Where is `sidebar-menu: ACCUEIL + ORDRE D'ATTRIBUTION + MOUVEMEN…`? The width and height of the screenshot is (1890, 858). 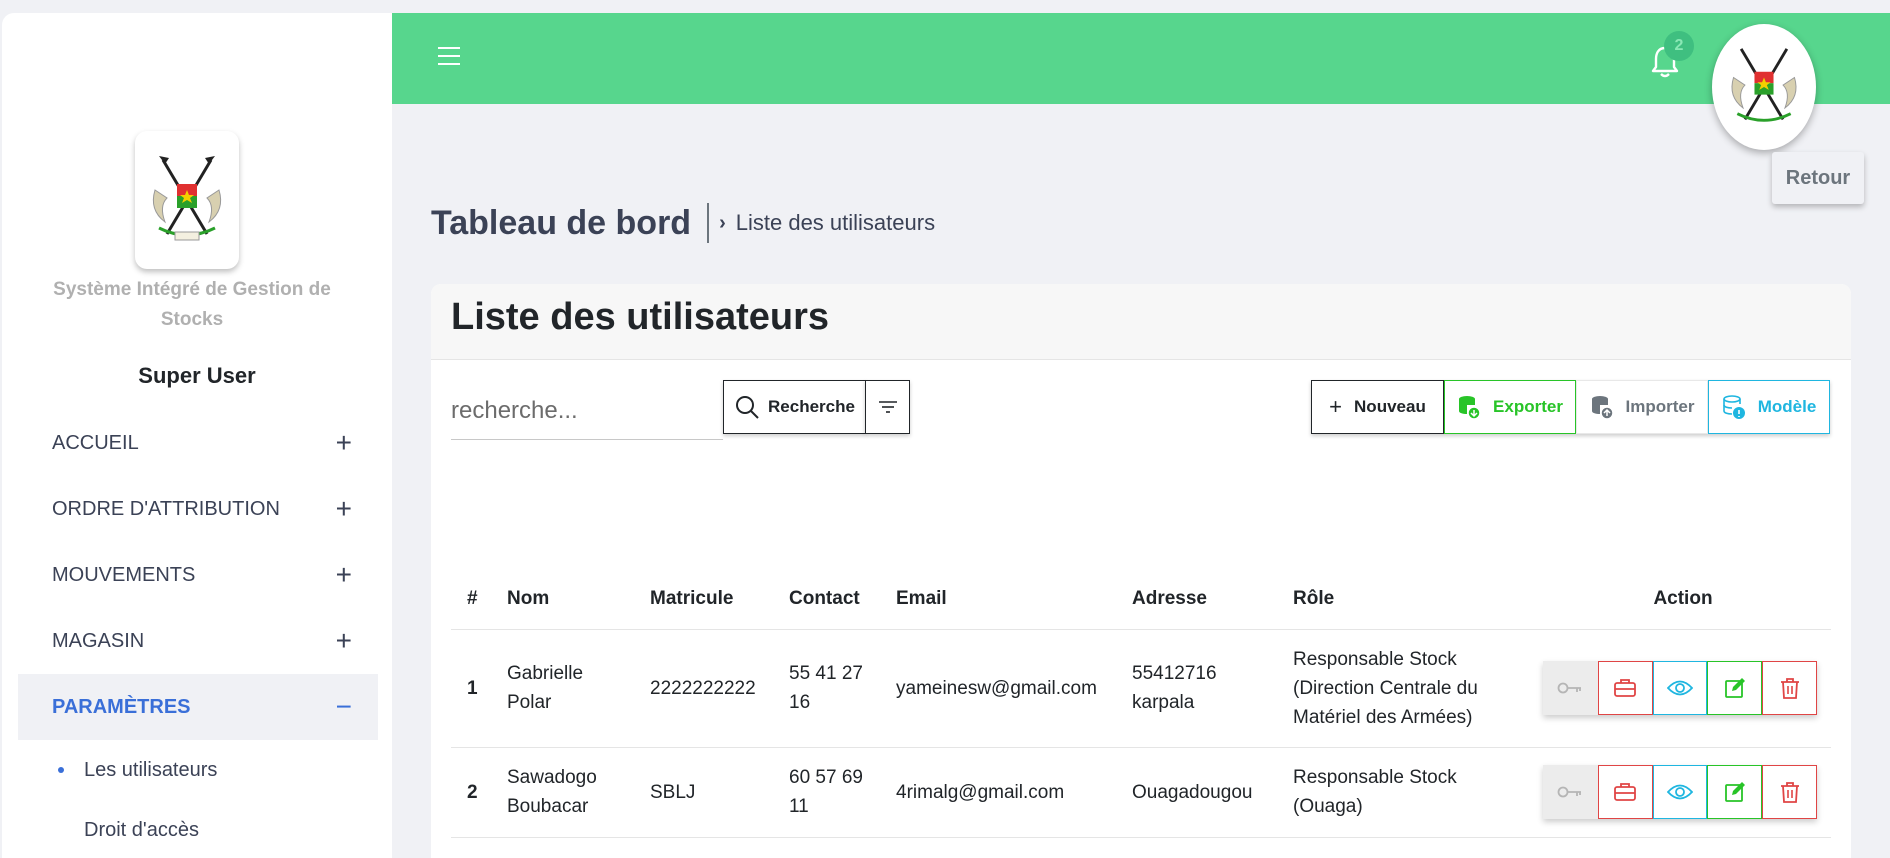 sidebar-menu: ACCUEIL + ORDRE D'ATTRIBUTION + MOUVEMEN… is located at coordinates (198, 634).